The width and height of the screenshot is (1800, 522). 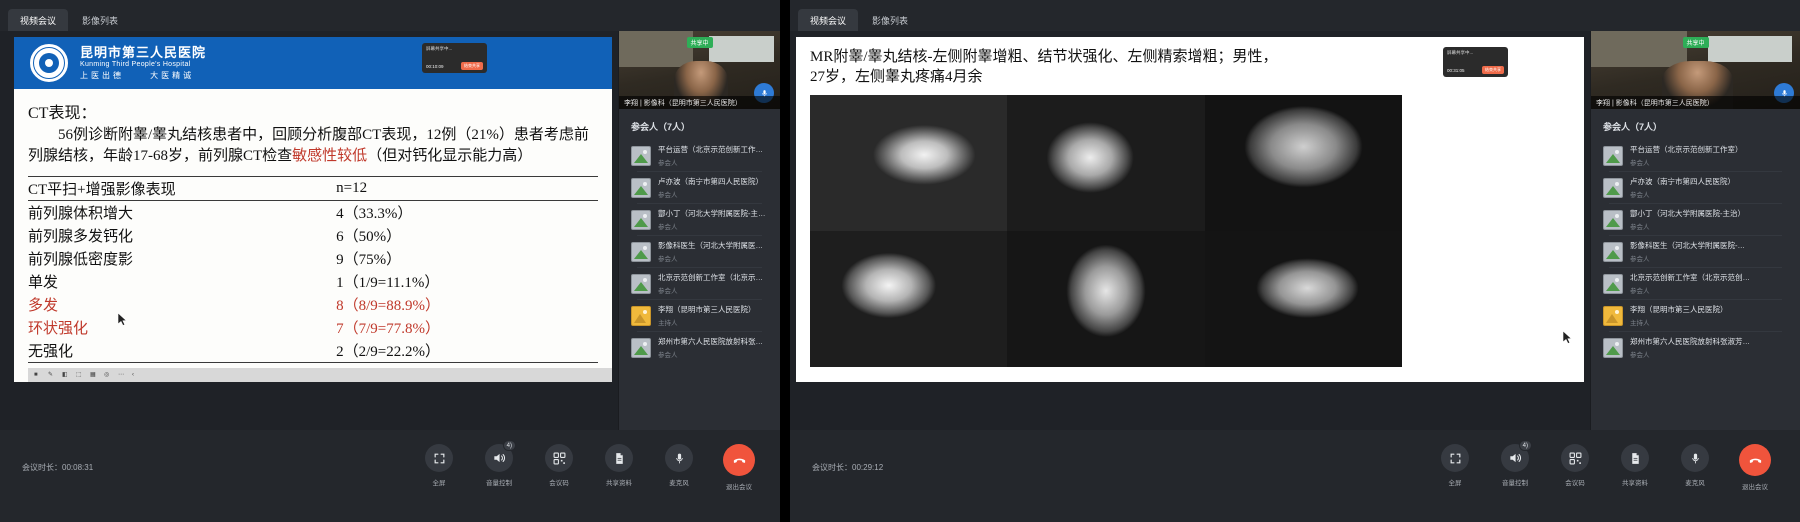 I want to click on fullscreen-label: 全屏, so click(x=1455, y=483).